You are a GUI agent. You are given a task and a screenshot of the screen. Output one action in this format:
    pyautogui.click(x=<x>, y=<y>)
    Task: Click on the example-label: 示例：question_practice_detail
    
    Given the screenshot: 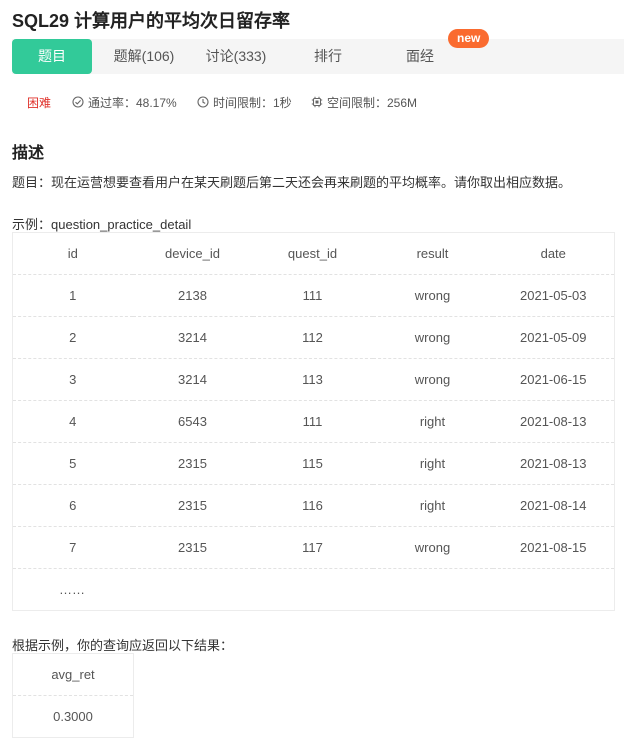 What is the action you would take?
    pyautogui.click(x=102, y=224)
    